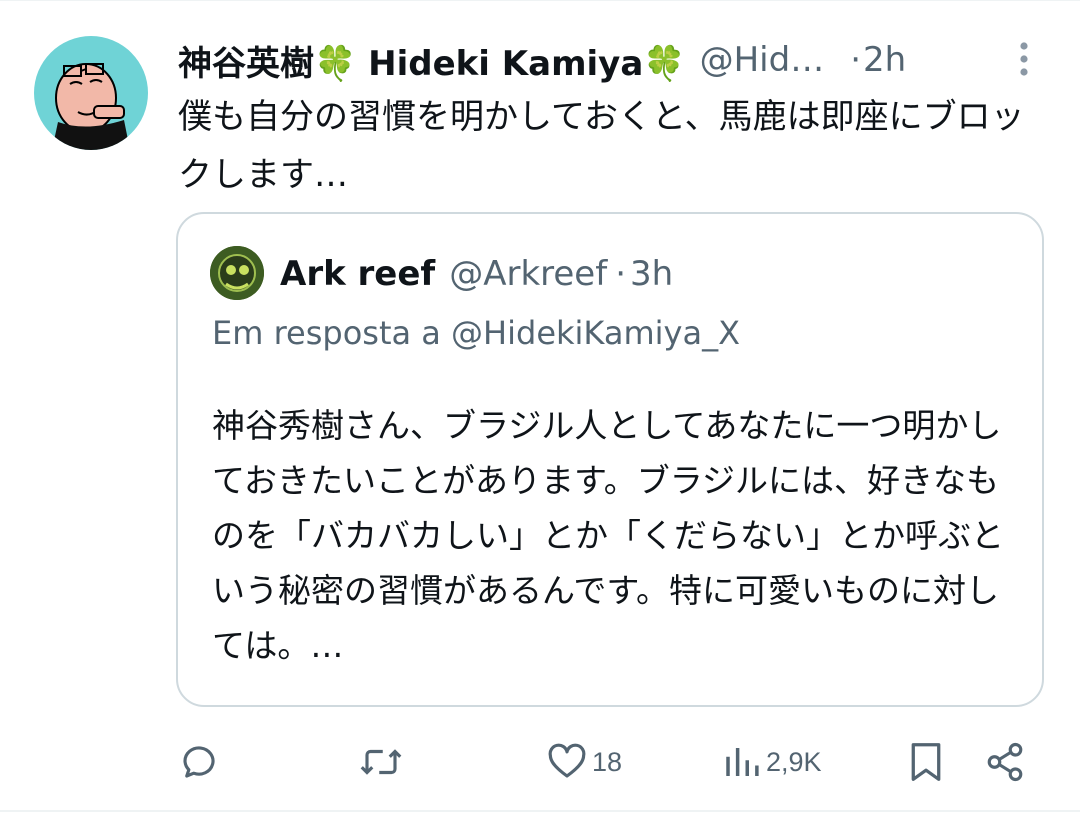  What do you see at coordinates (884, 60) in the screenshot?
I see `tweet-time: 2h` at bounding box center [884, 60].